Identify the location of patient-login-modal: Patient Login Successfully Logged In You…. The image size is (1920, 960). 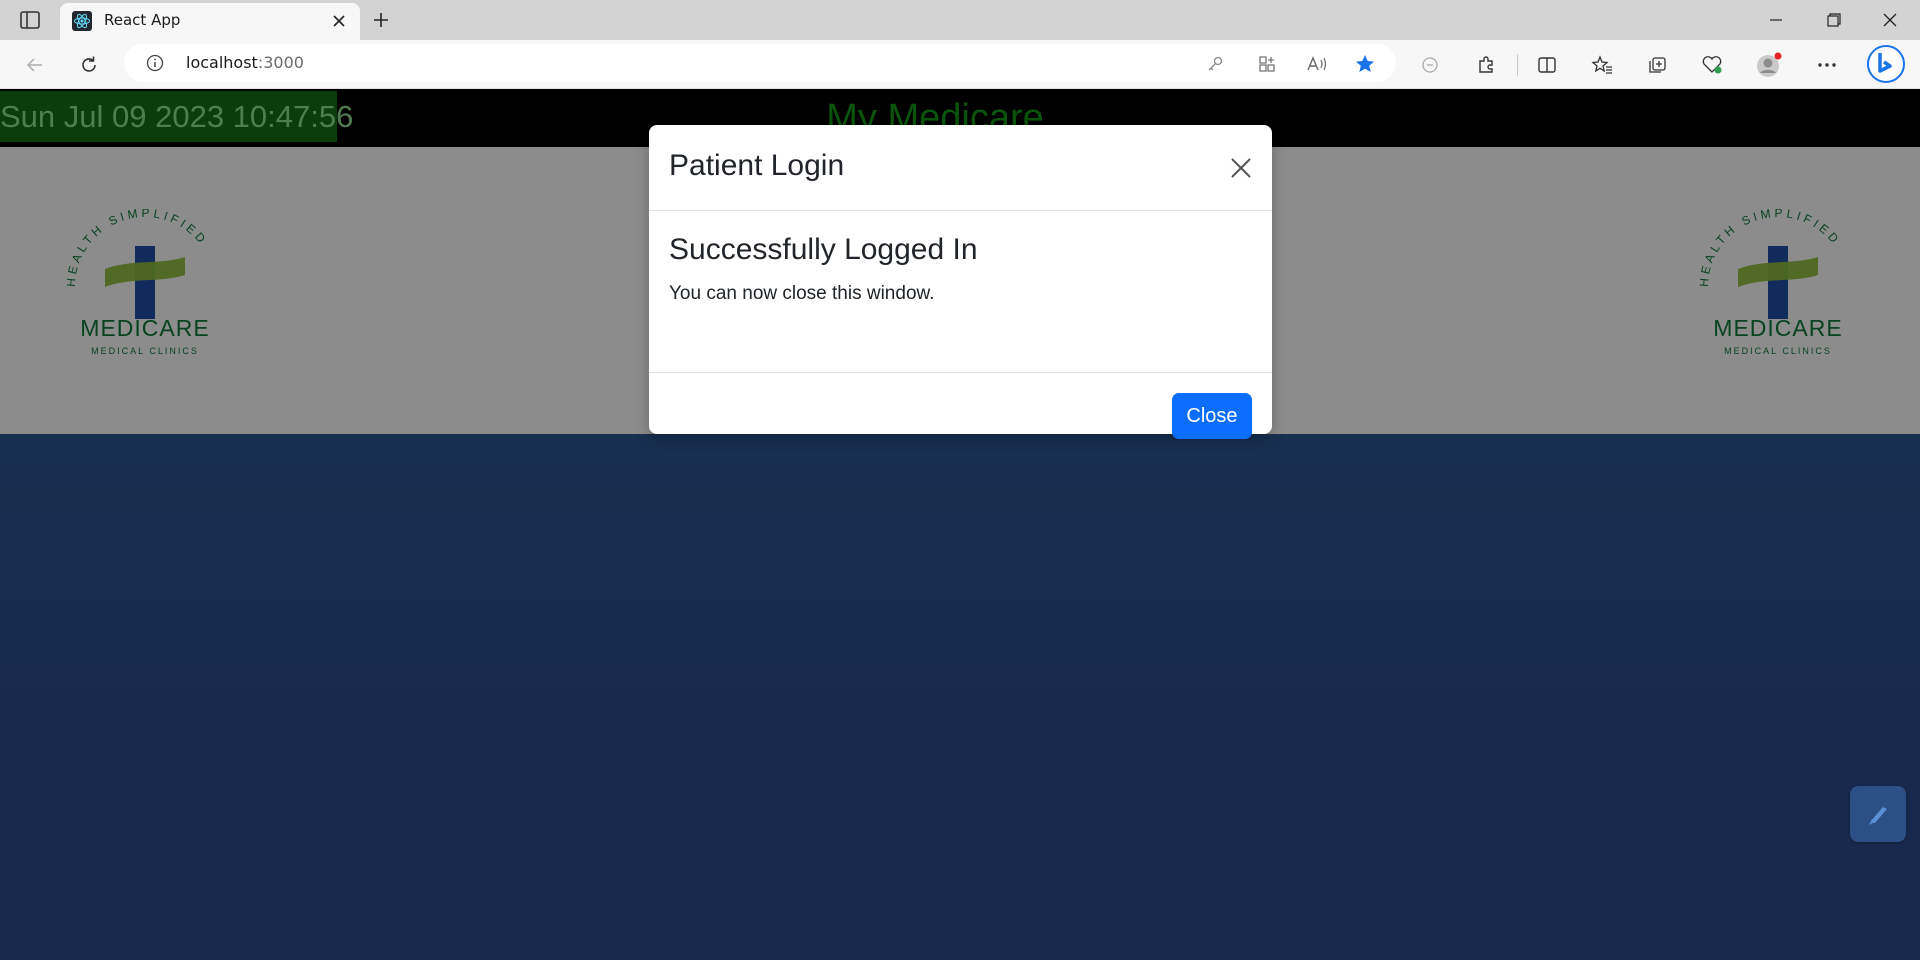
(960, 282).